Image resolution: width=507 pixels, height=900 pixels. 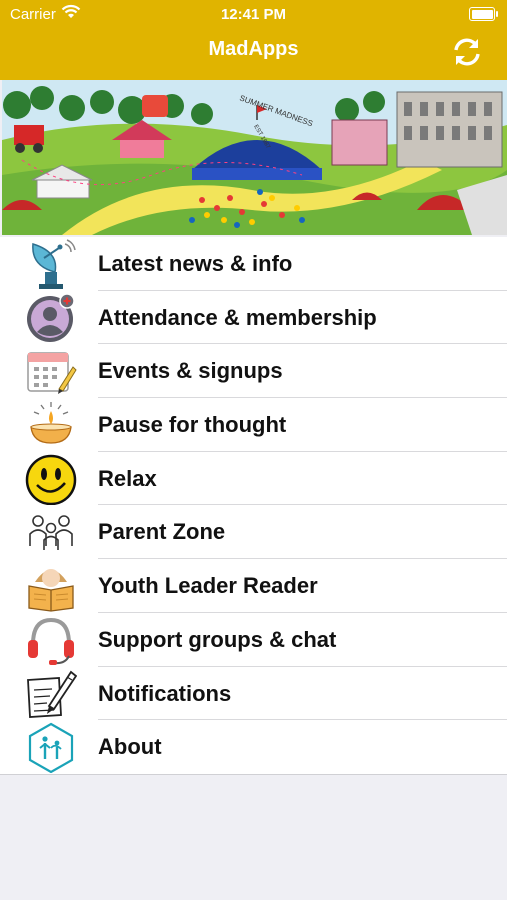 I want to click on menu-item-label: Youth Leader Reader, so click(x=208, y=586).